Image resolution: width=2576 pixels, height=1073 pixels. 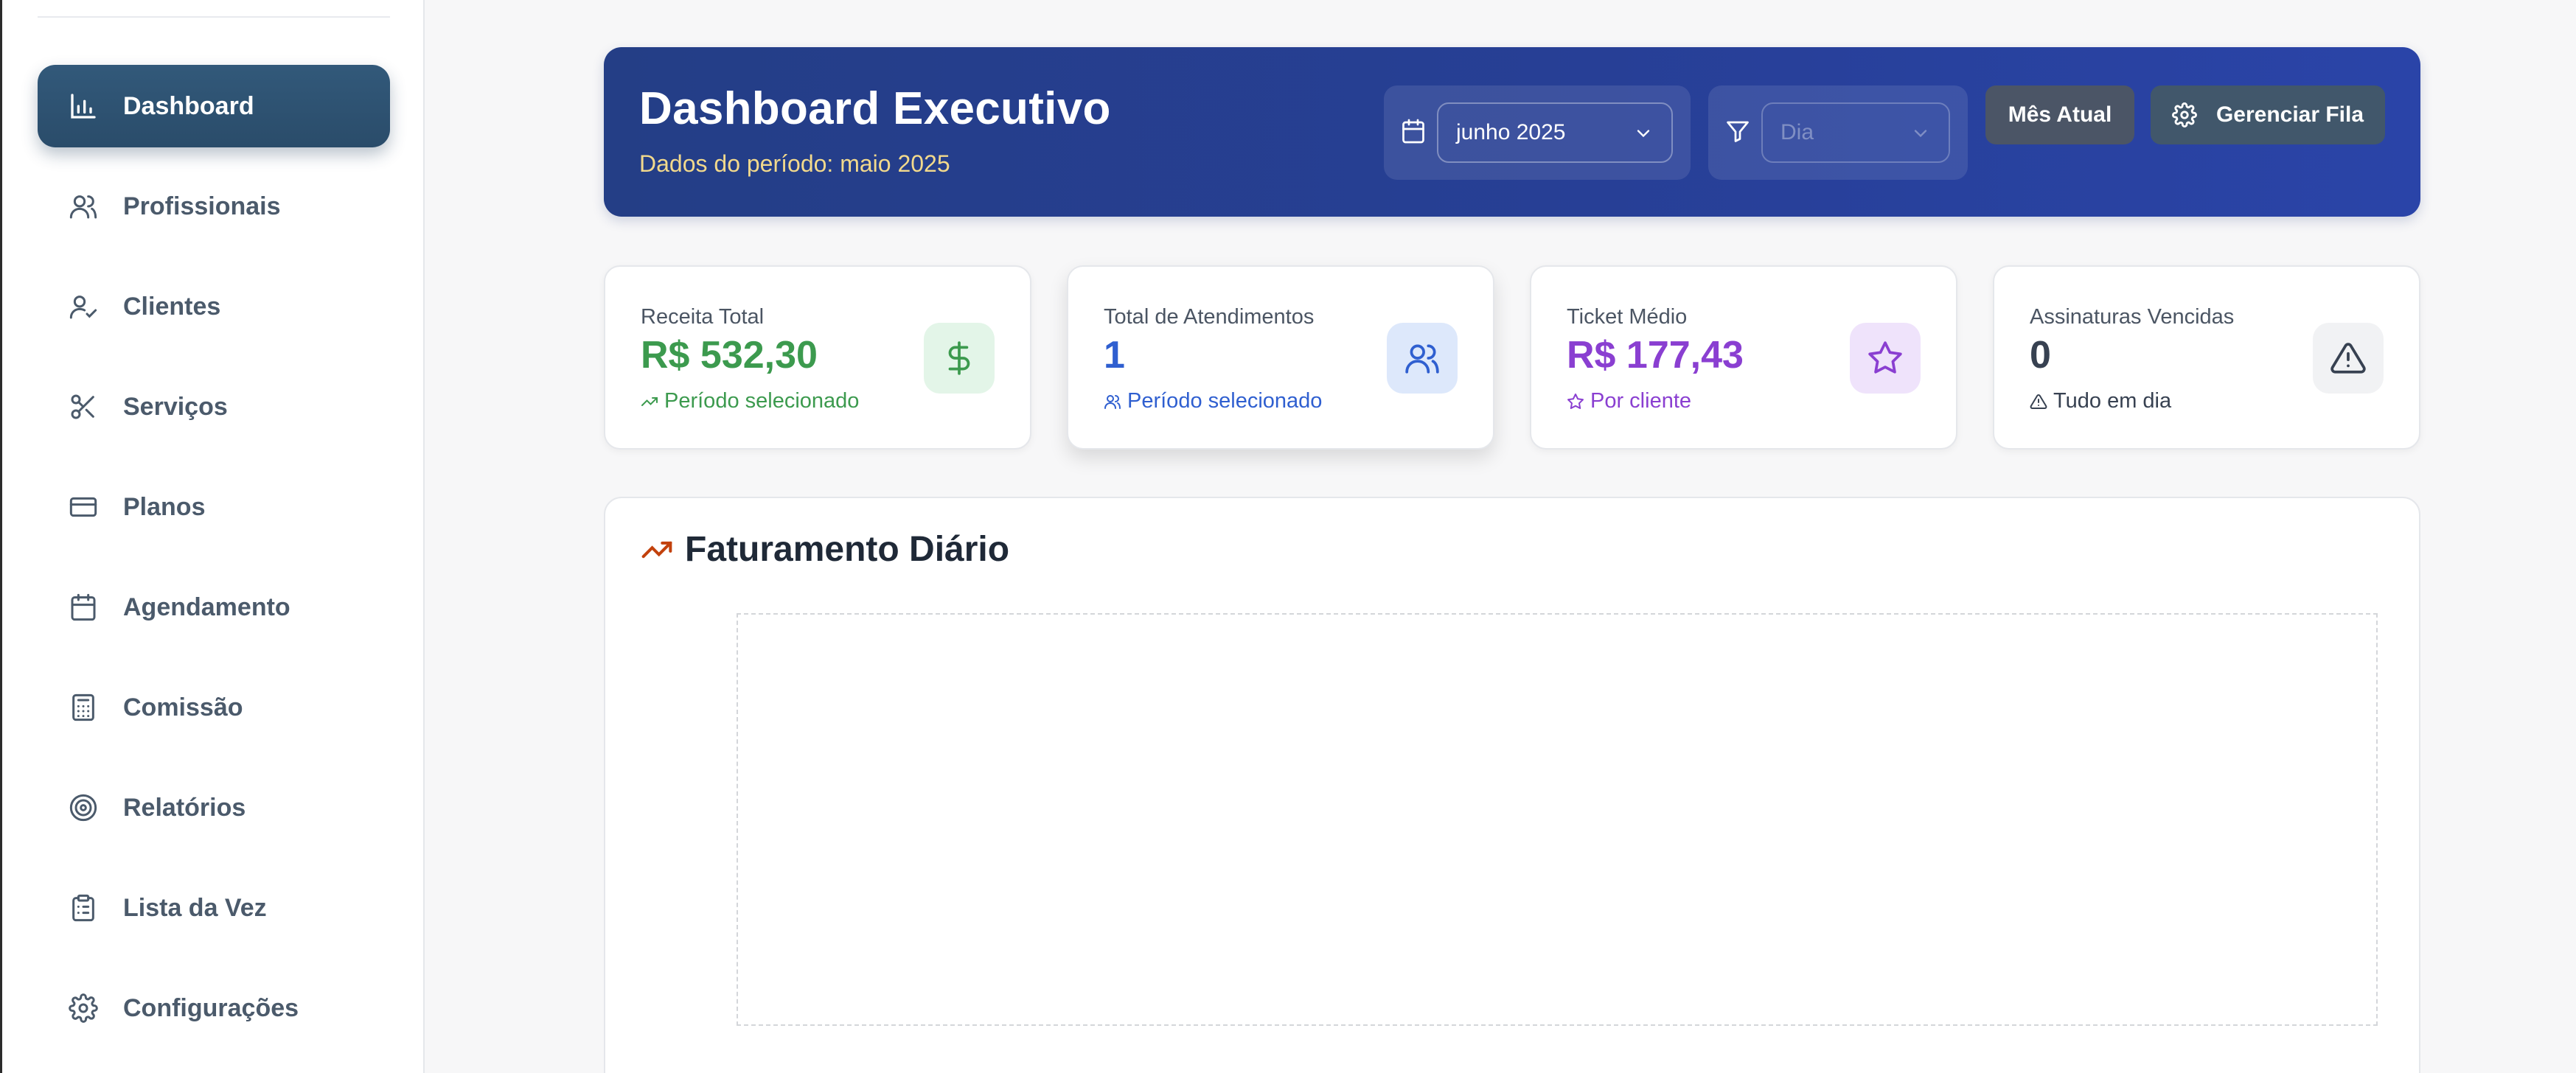 I want to click on day-filter-group: Dia, so click(x=1838, y=132).